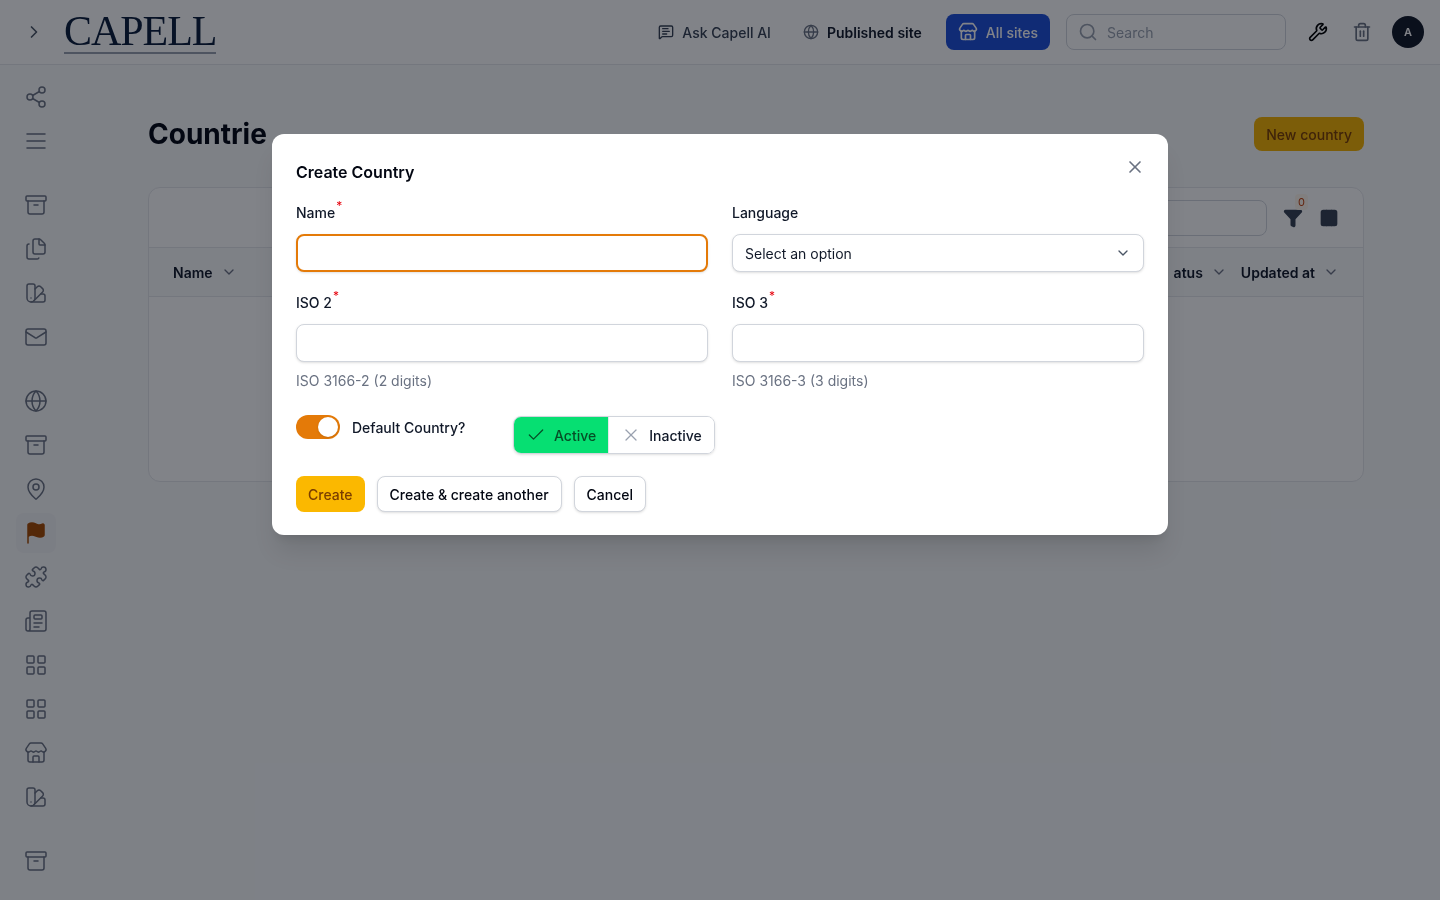 The height and width of the screenshot is (900, 1440). Describe the element at coordinates (316, 213) in the screenshot. I see `field-label: Name` at that location.